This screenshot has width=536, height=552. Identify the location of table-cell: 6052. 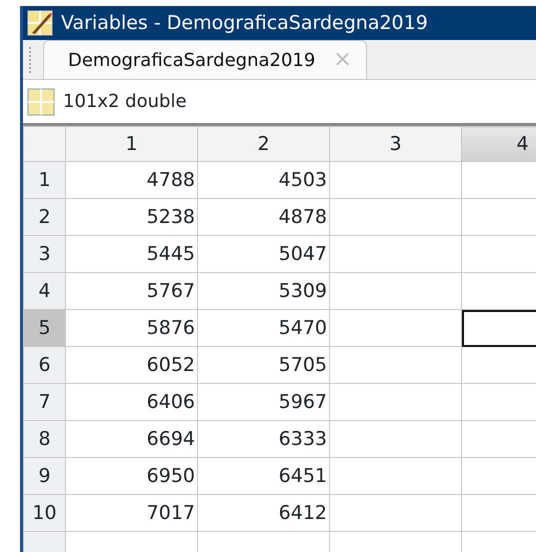
(132, 365).